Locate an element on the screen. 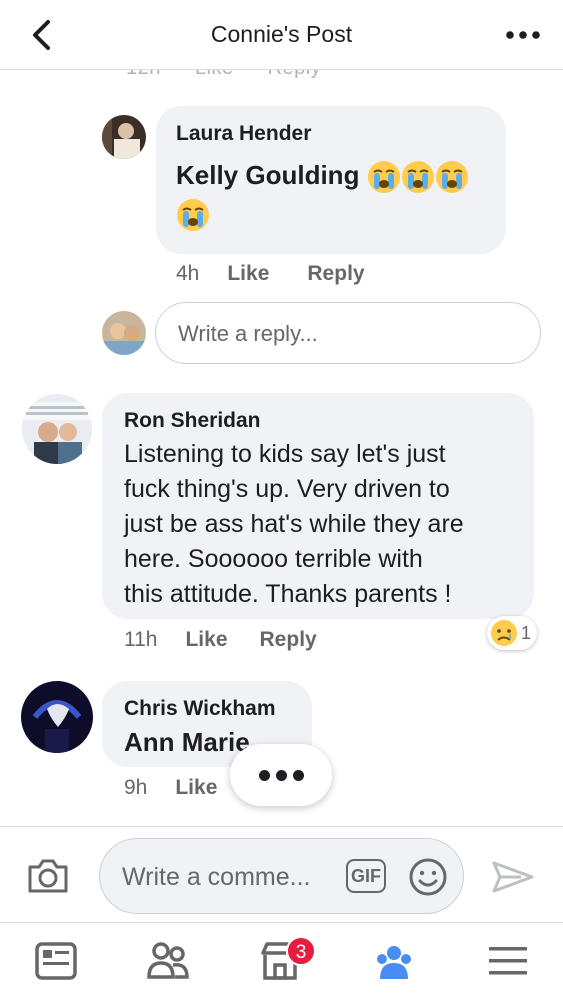 This screenshot has height=1000, width=563. typing-indicator is located at coordinates (281, 775).